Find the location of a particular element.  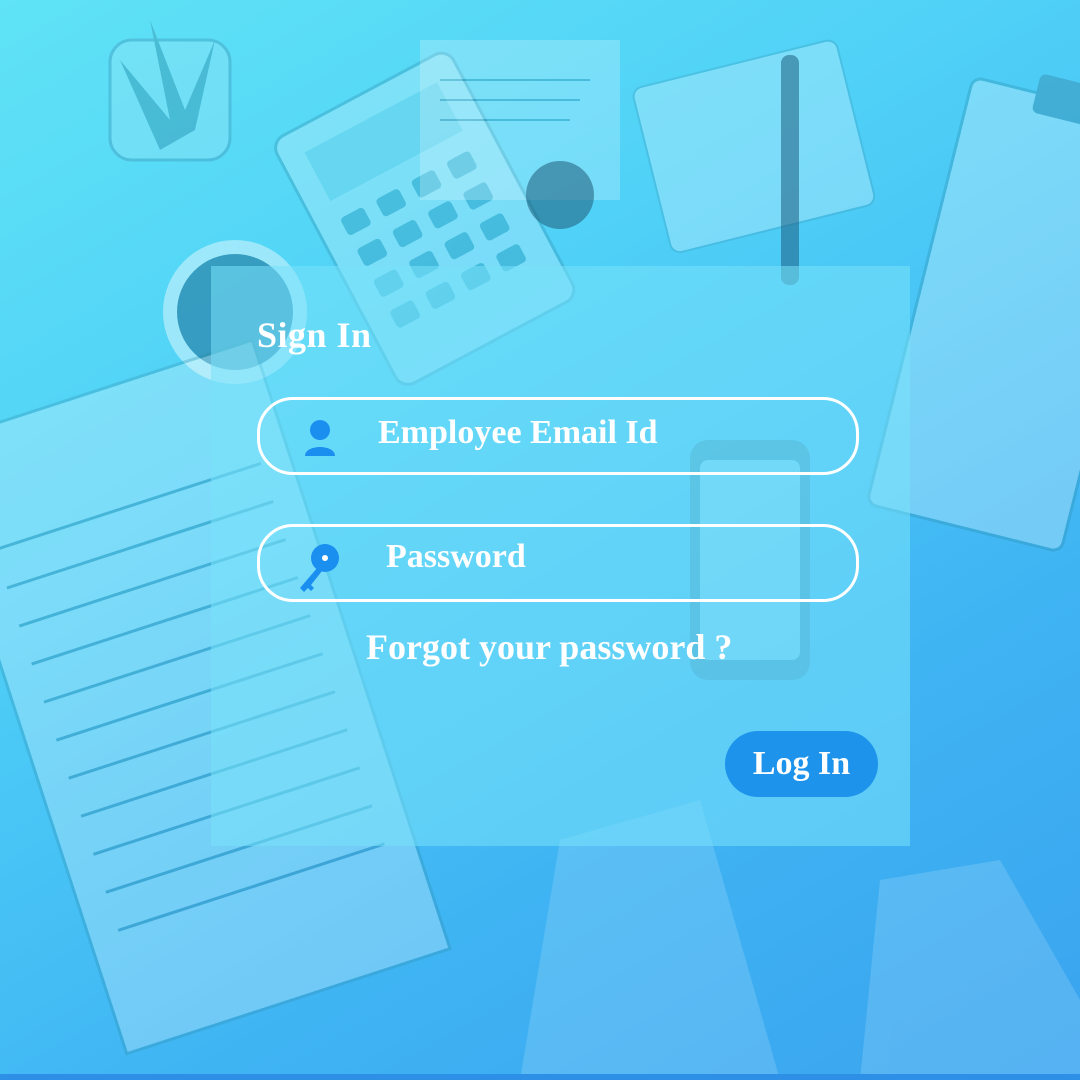

email-field: Employee Email Id is located at coordinates (558, 436).